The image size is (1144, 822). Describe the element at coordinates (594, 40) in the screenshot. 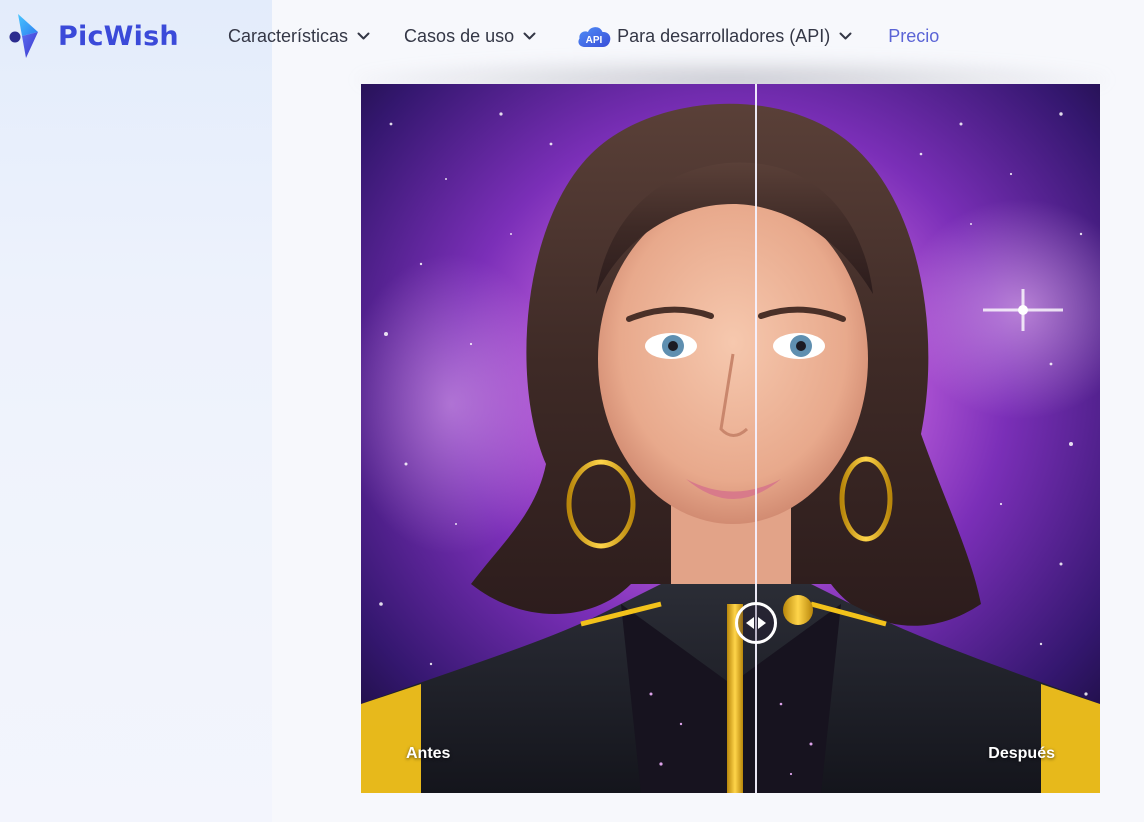

I see `api-badge-text: API` at that location.